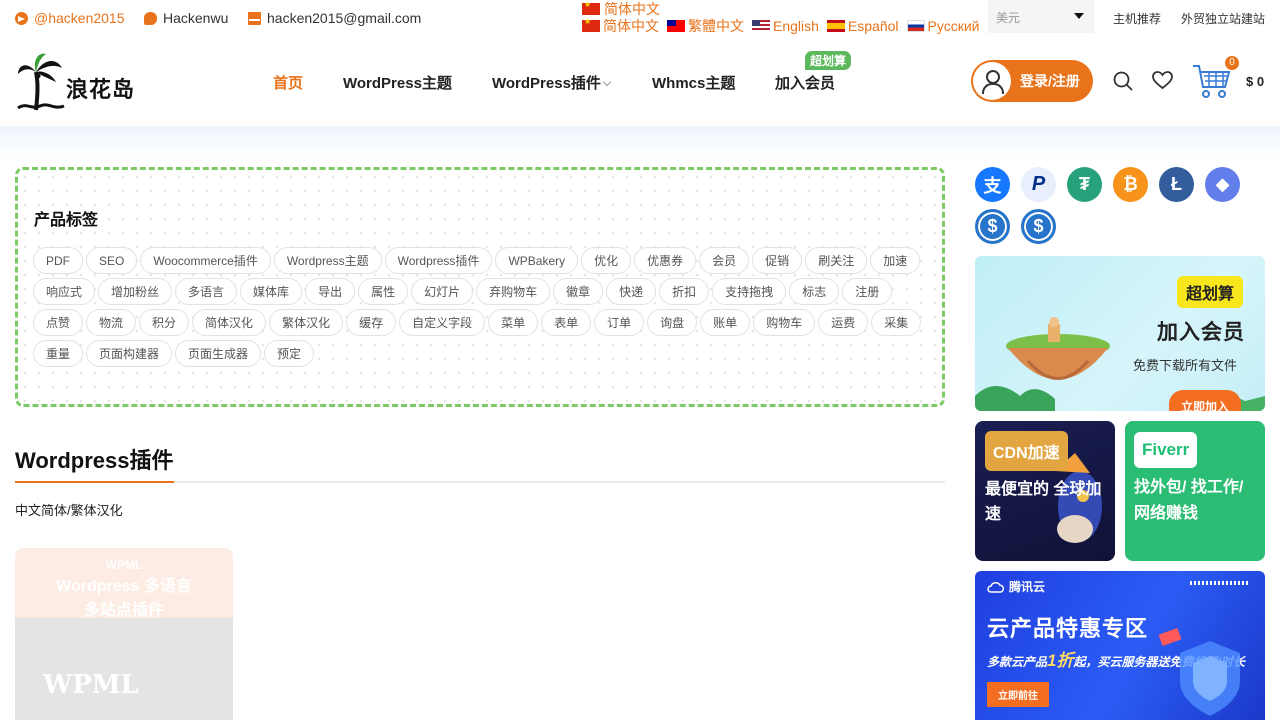  Describe the element at coordinates (867, 291) in the screenshot. I see `tag-chip: 注册` at that location.